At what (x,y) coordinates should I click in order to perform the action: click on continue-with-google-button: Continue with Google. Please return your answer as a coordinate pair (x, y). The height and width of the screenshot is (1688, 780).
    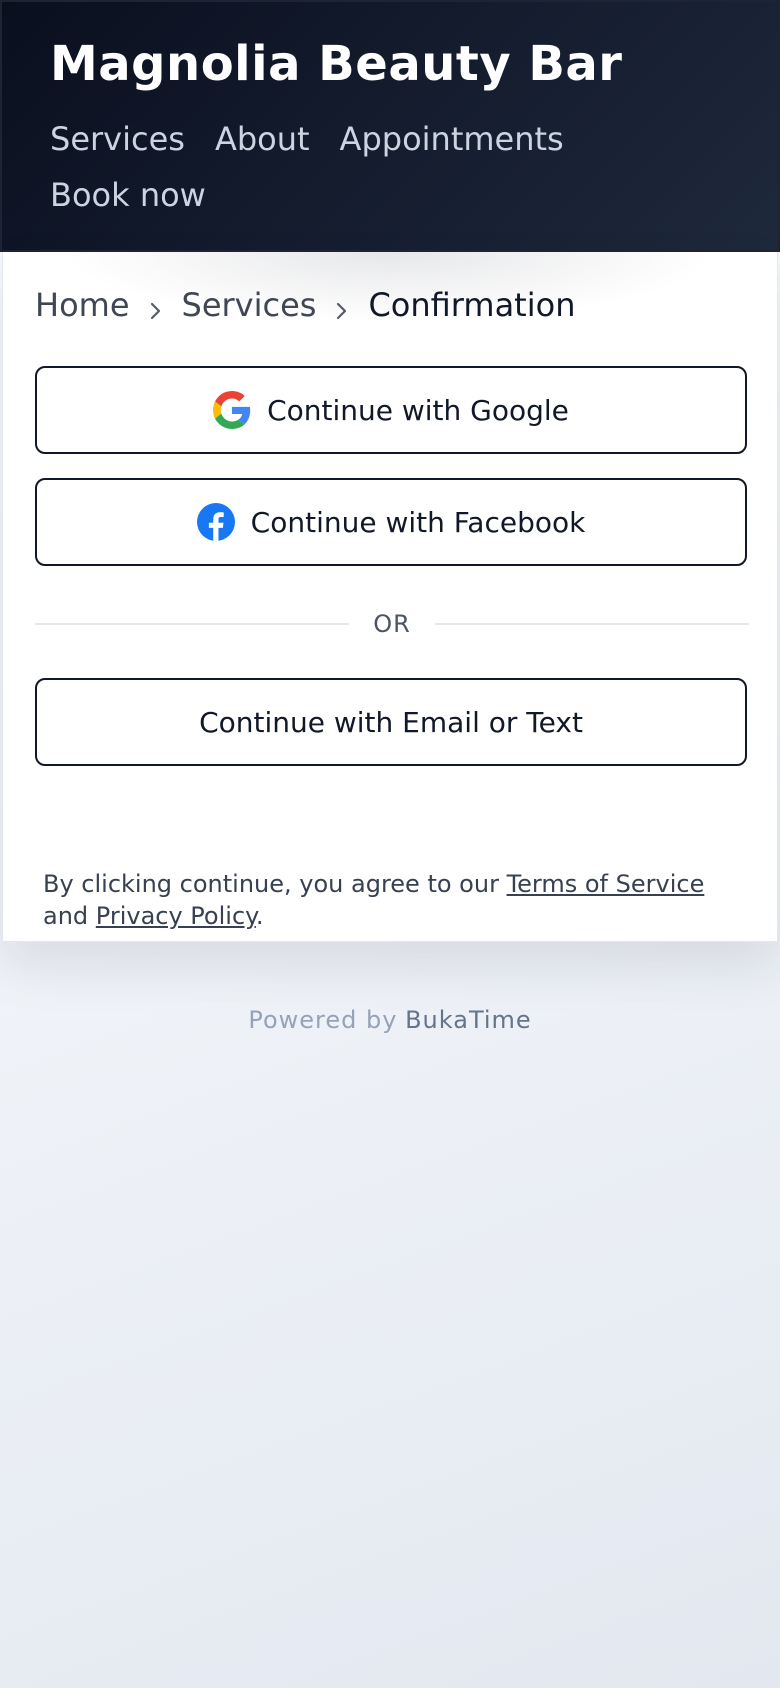
    Looking at the image, I should click on (391, 410).